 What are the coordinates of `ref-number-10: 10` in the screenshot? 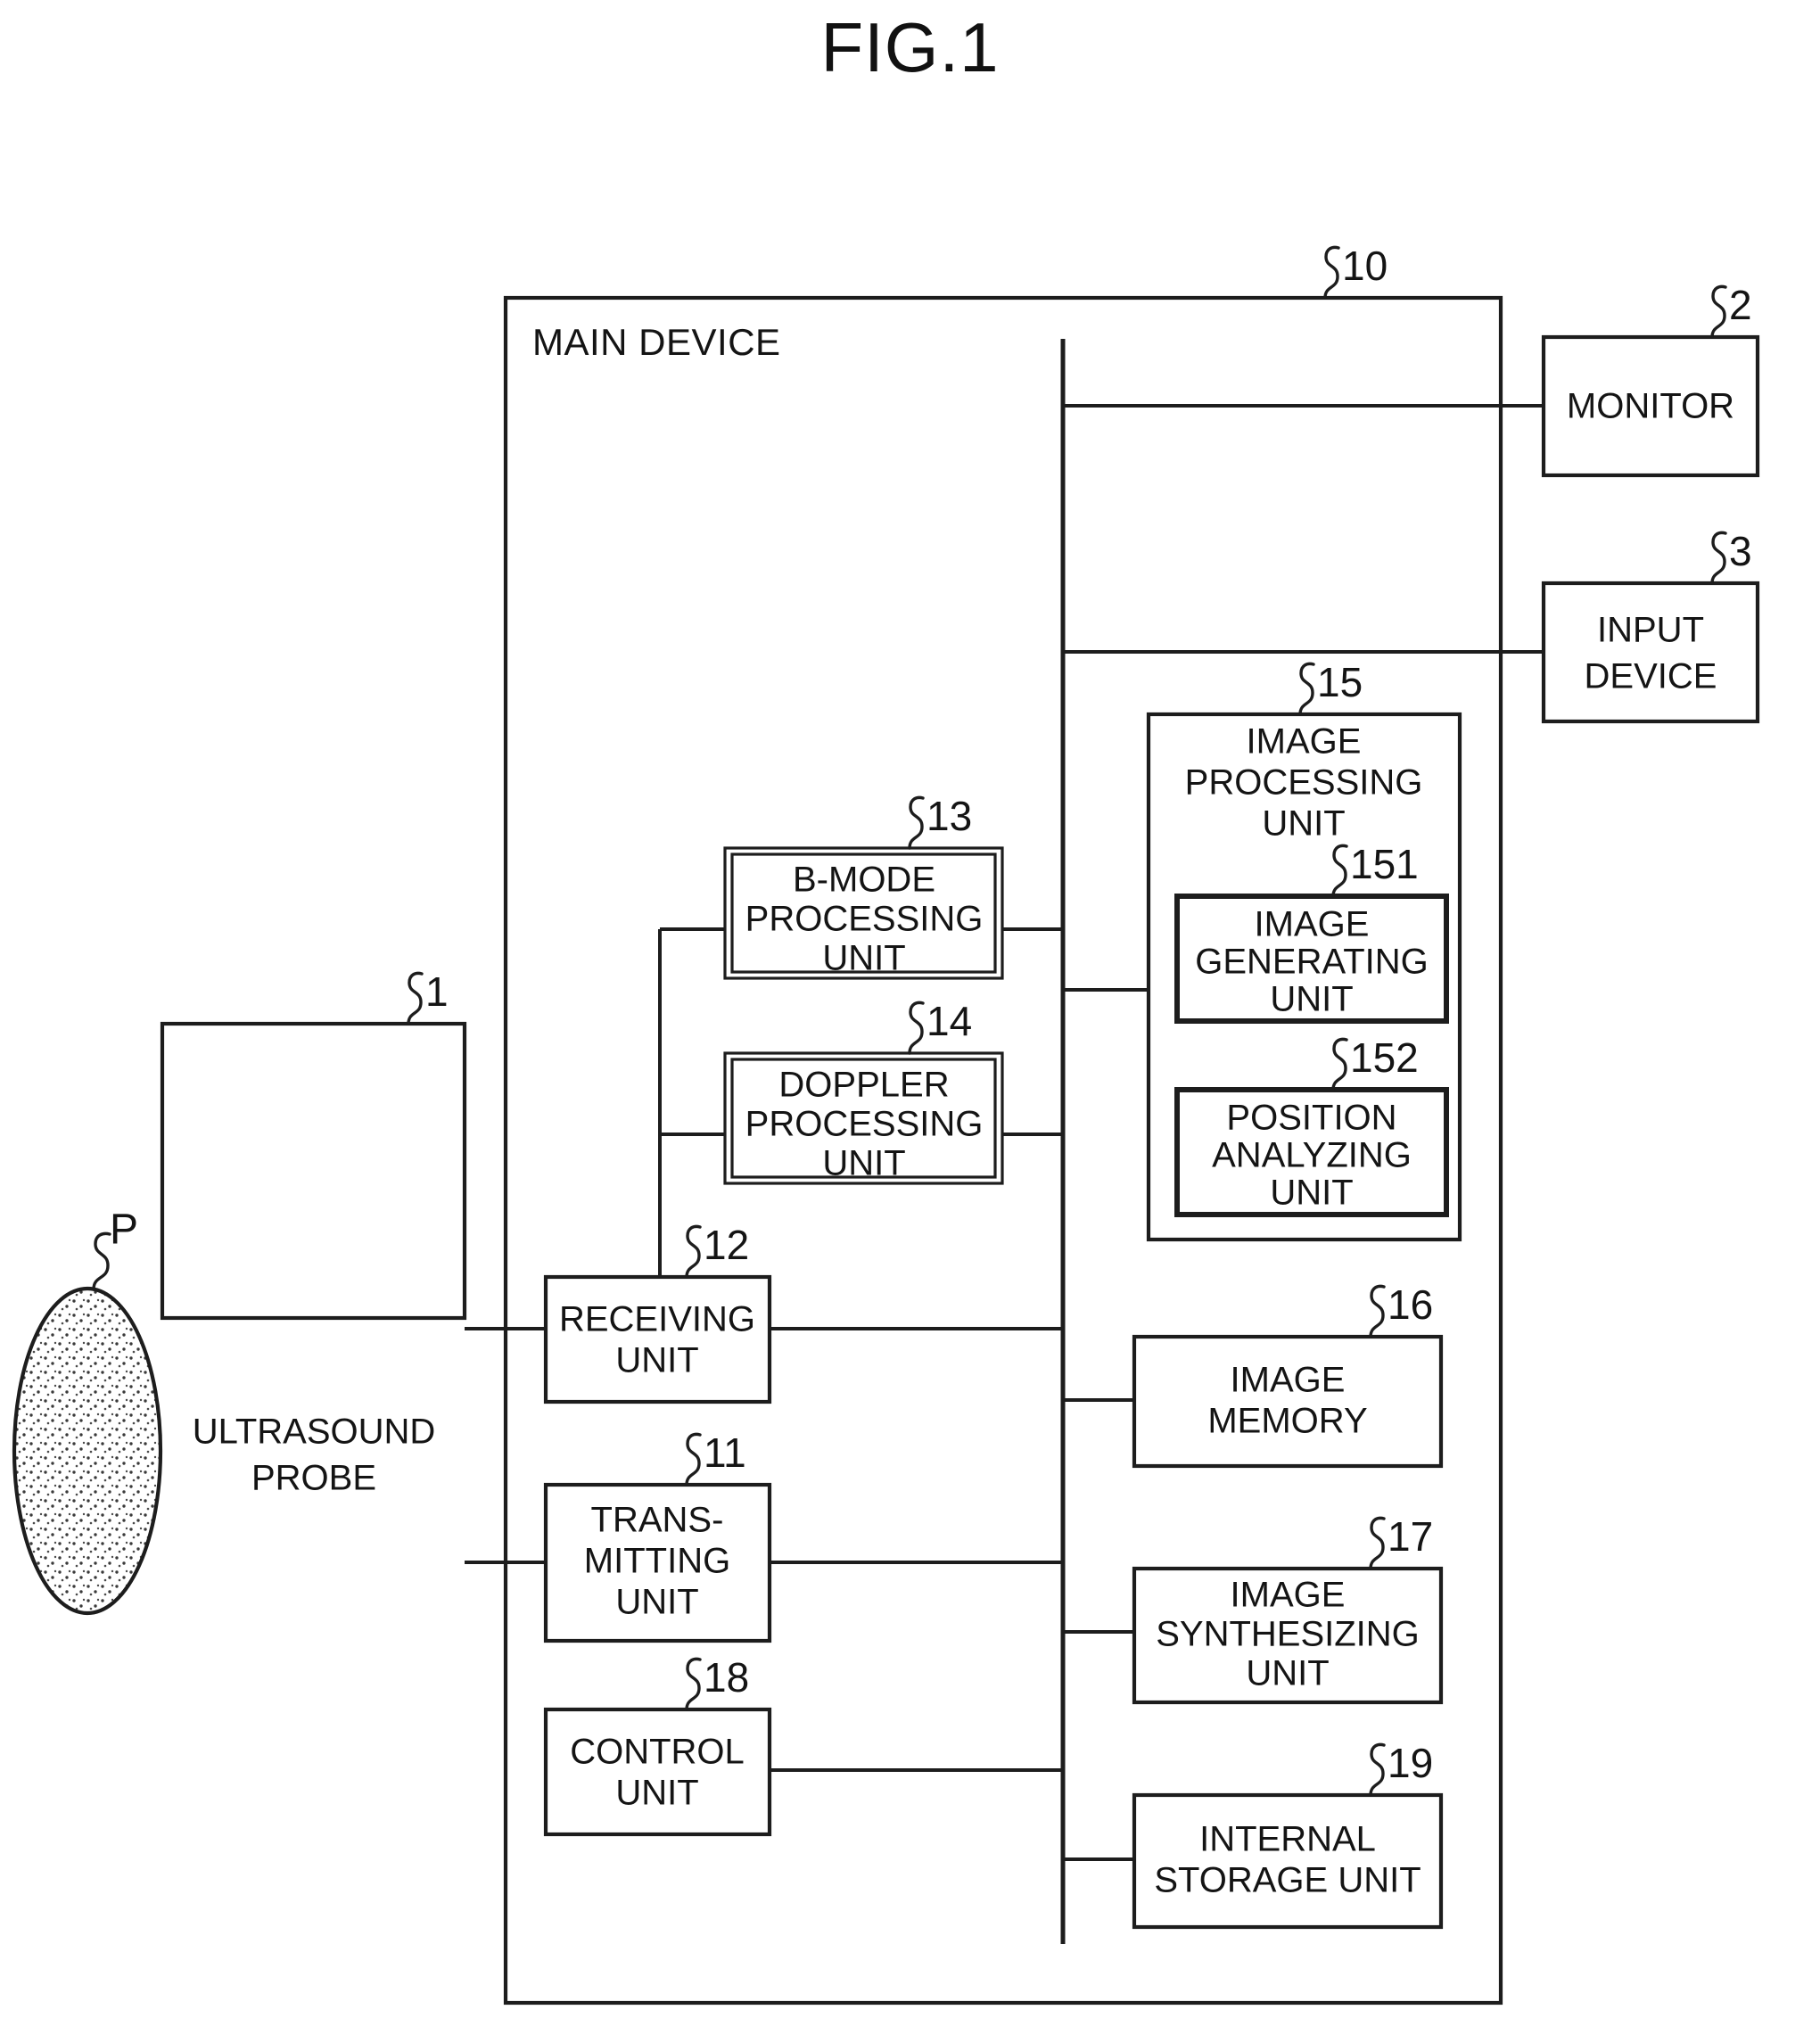 It's located at (1365, 266).